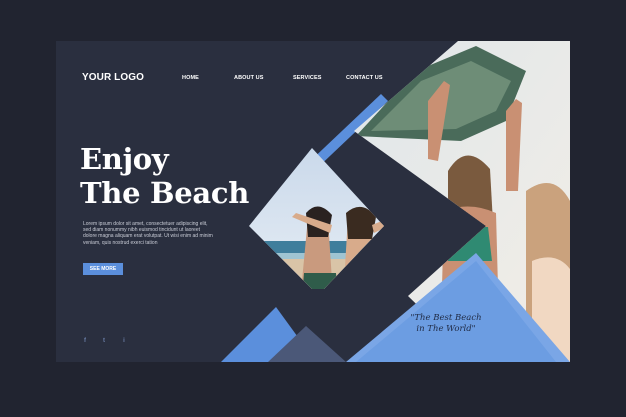 The image size is (626, 417). I want to click on nav-home: HOME, so click(190, 78).